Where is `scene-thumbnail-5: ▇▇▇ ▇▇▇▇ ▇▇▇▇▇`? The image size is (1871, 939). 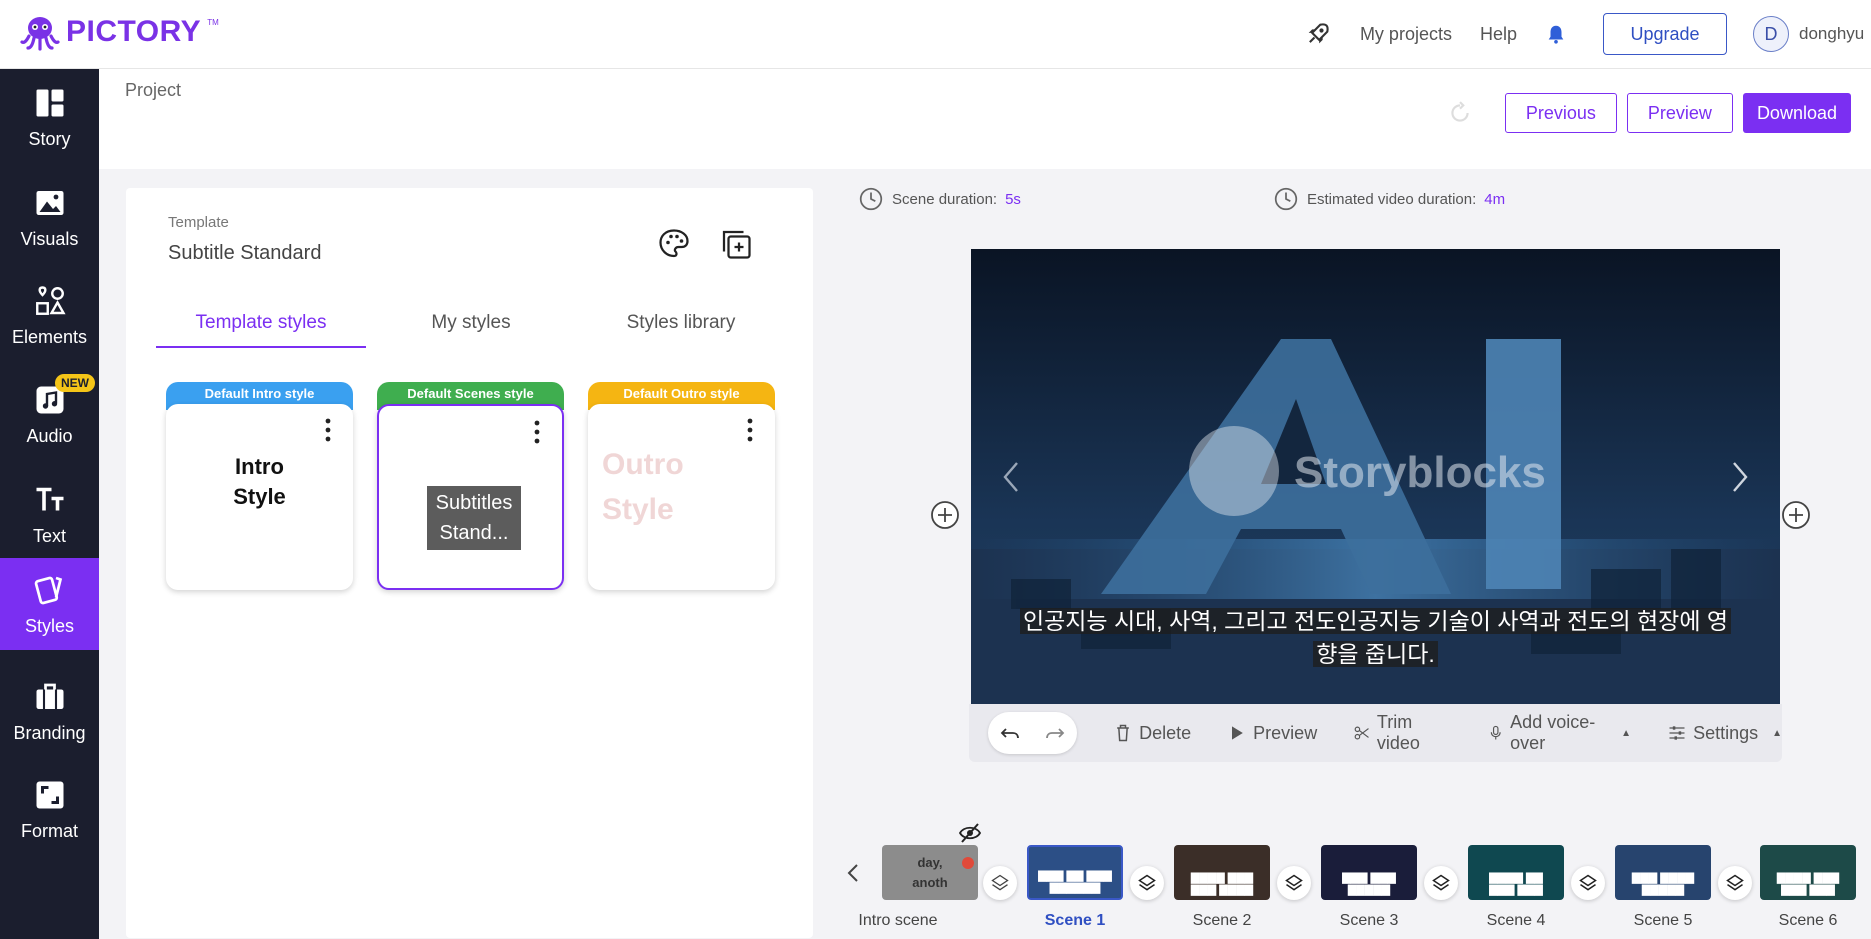 scene-thumbnail-5: ▇▇▇ ▇▇▇▇ ▇▇▇▇▇ is located at coordinates (1663, 872).